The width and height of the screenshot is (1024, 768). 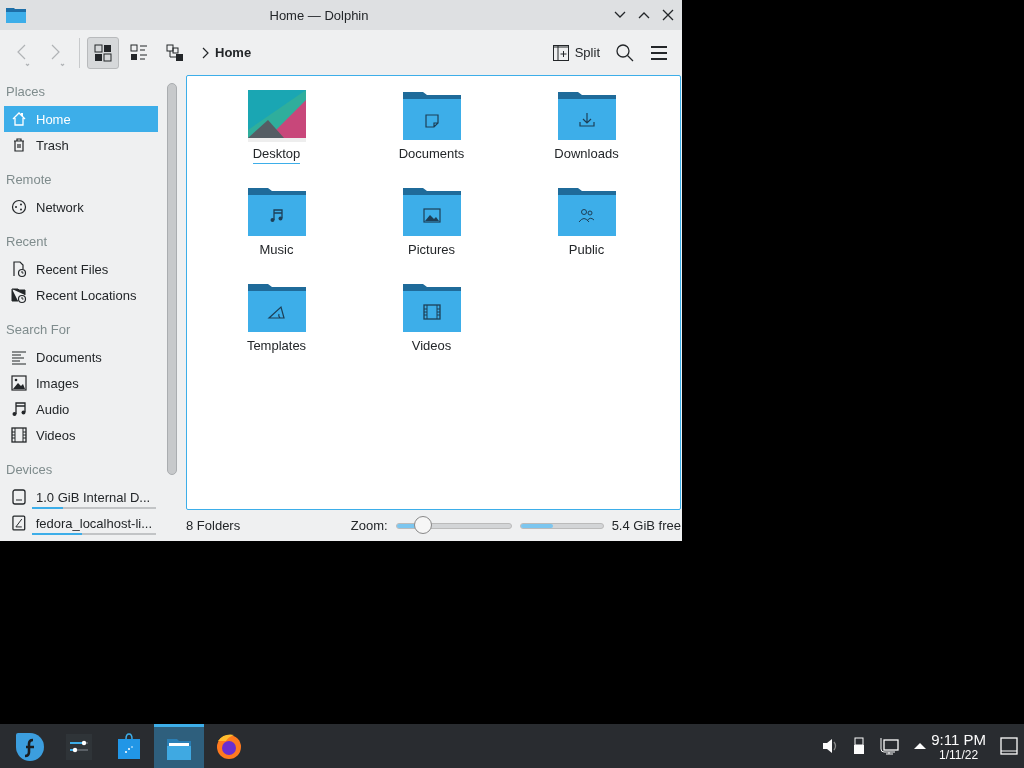 I want to click on sidebar-item: Images, so click(x=81, y=383).